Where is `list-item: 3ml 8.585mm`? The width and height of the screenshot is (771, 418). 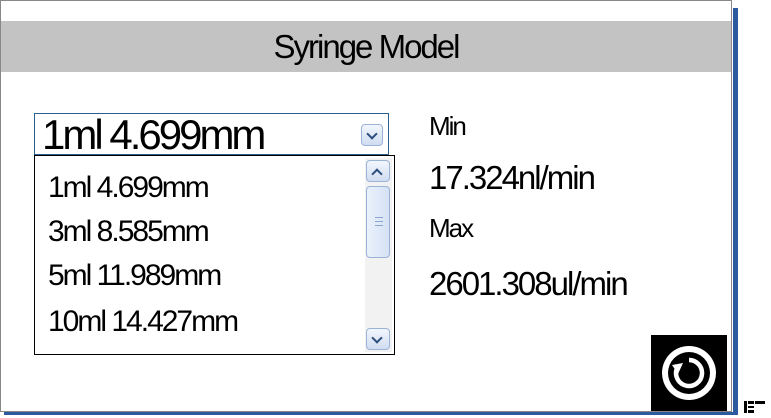 list-item: 3ml 8.585mm is located at coordinates (129, 232).